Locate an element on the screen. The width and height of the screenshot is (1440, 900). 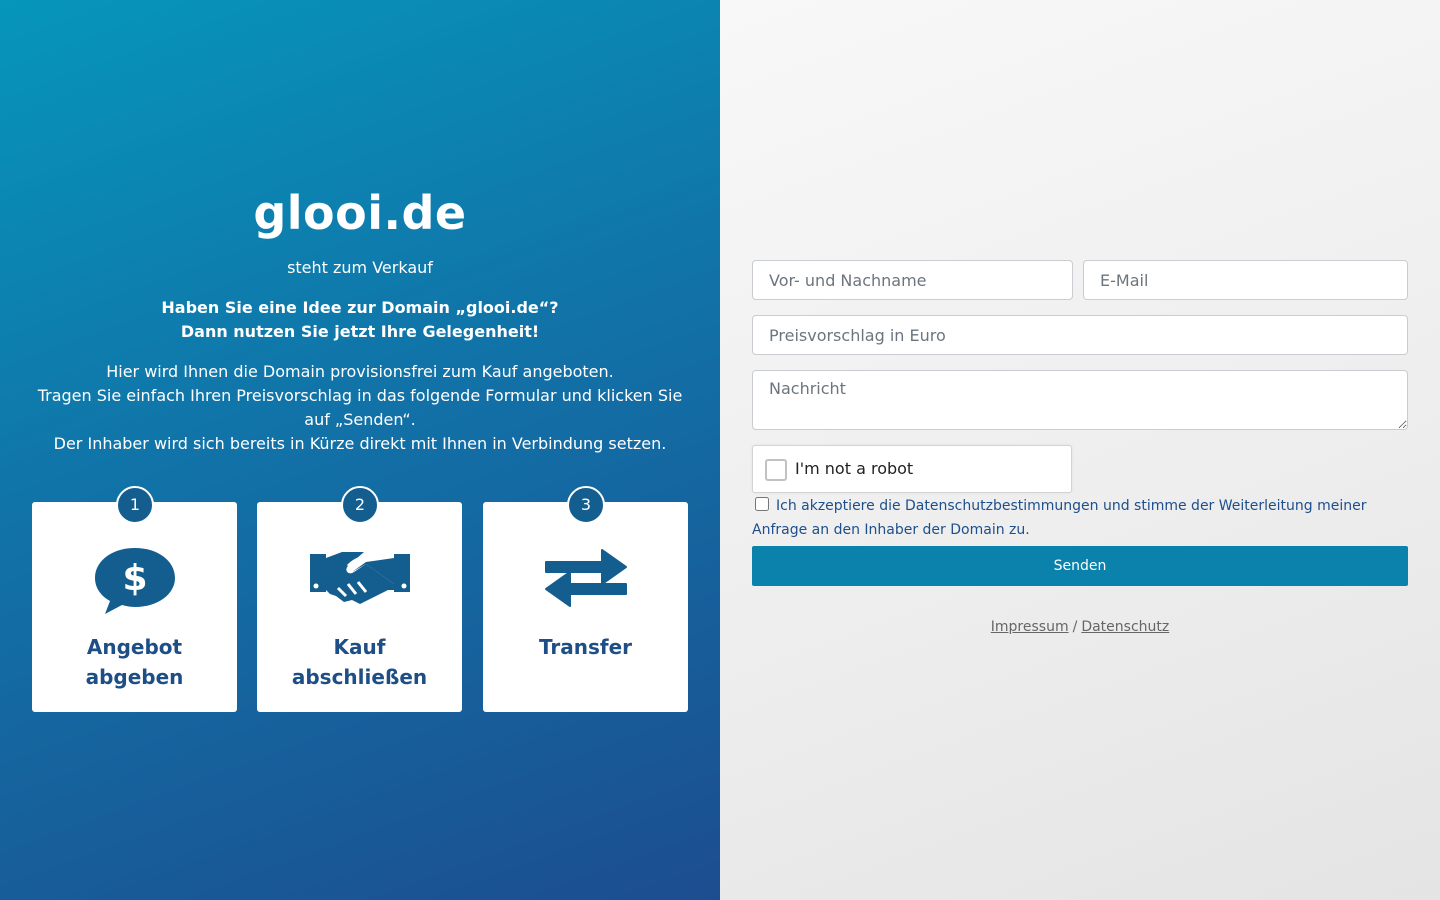
step-card-transfer: 3 Transfer is located at coordinates (585, 599).